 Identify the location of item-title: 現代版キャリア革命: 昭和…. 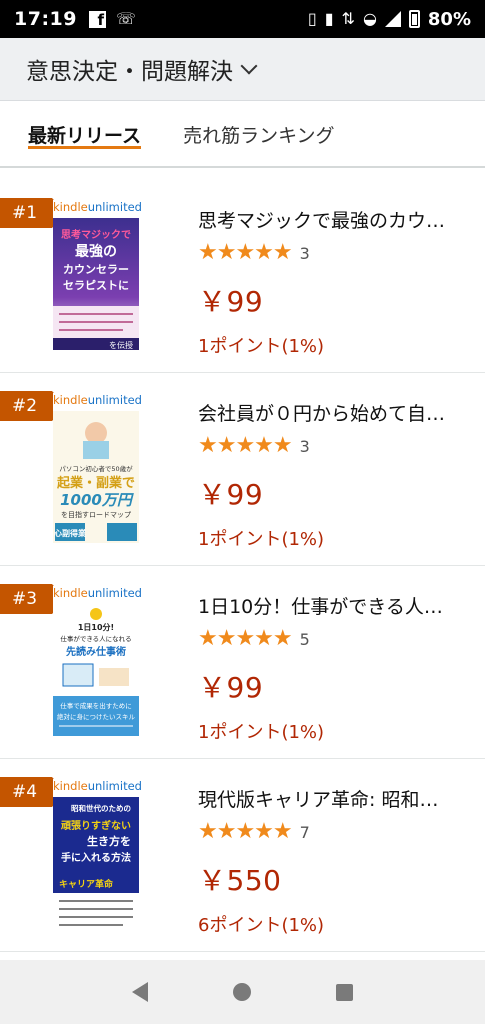
(333, 798).